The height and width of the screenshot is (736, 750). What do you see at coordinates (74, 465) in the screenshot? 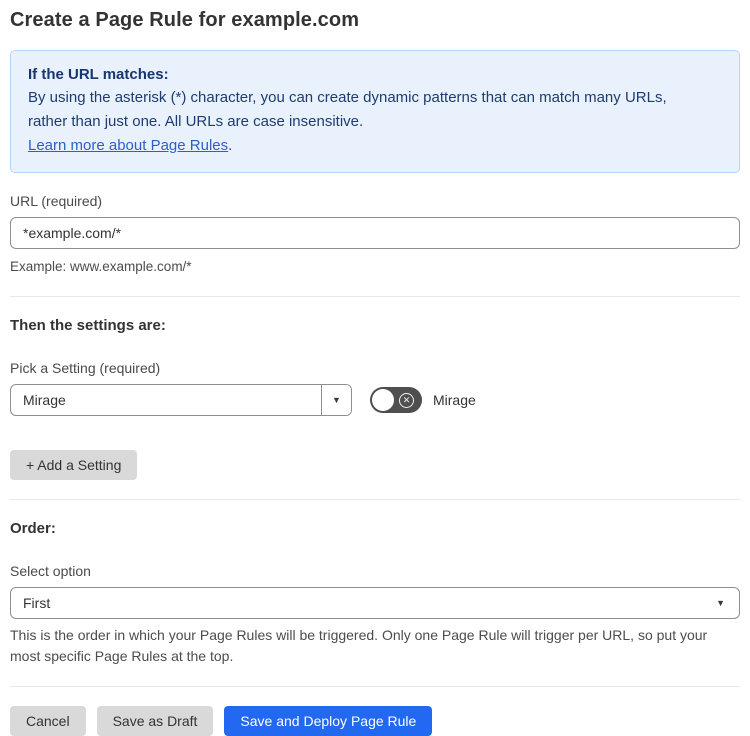
I see `add-setting-button: + Add a Setting` at bounding box center [74, 465].